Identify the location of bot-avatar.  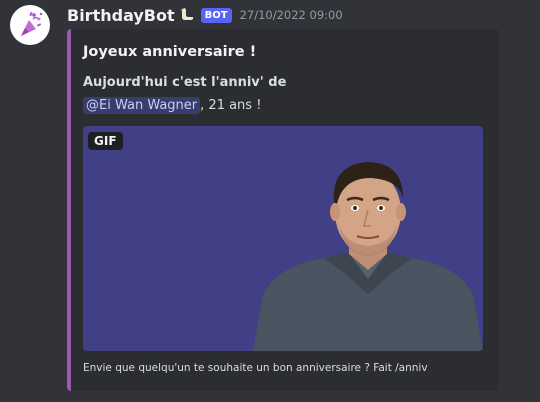
(30, 25).